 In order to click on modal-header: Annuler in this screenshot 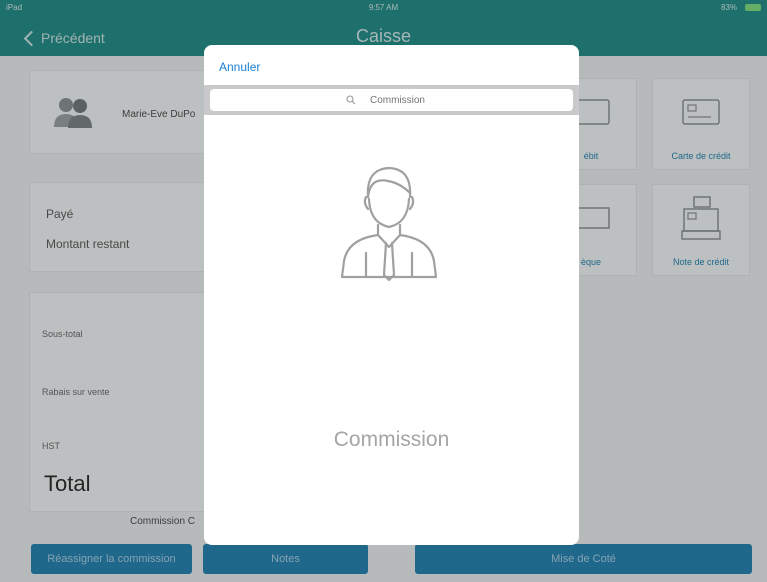, I will do `click(391, 65)`.